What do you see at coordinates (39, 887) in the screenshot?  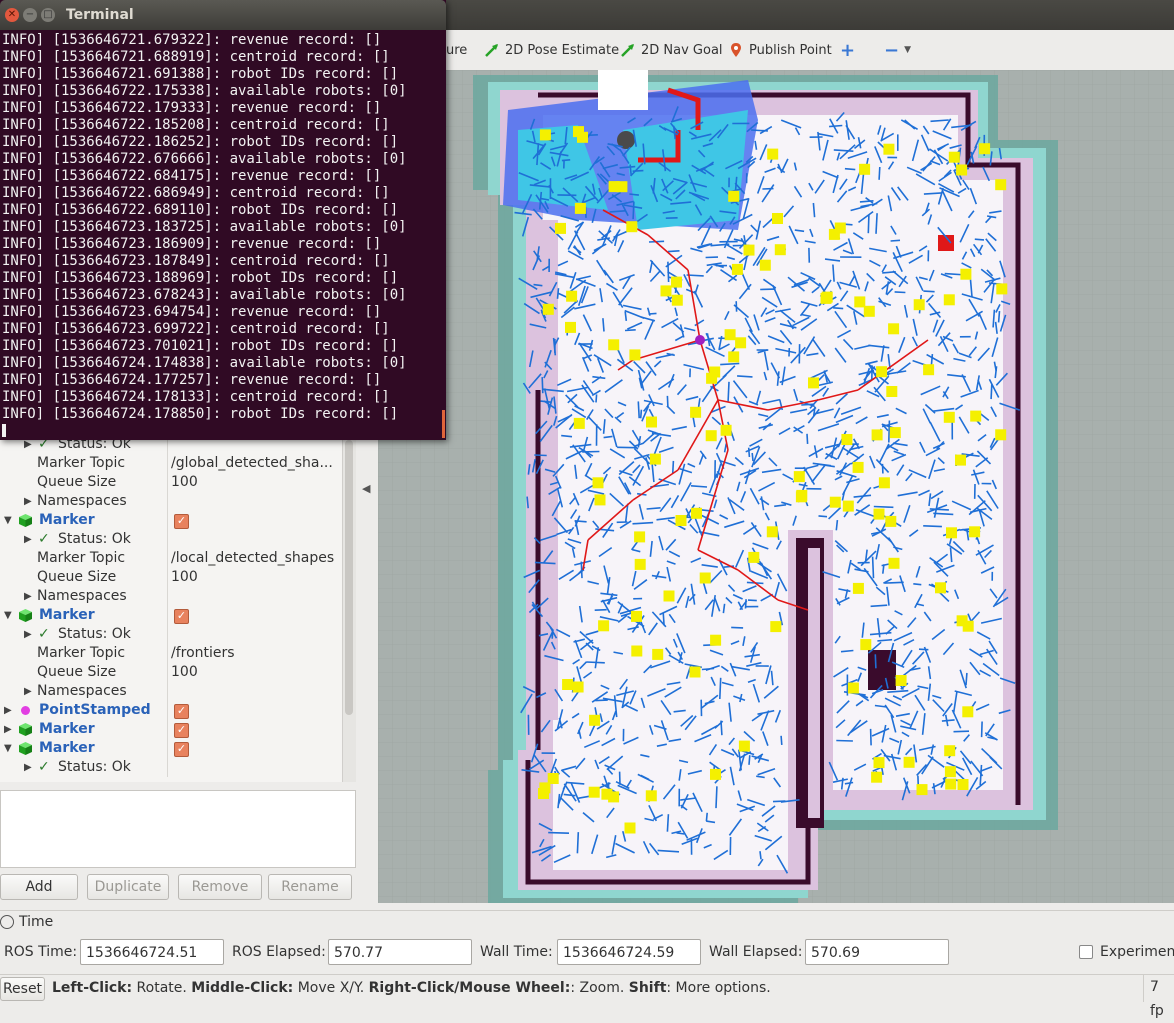 I see `add-button: Add` at bounding box center [39, 887].